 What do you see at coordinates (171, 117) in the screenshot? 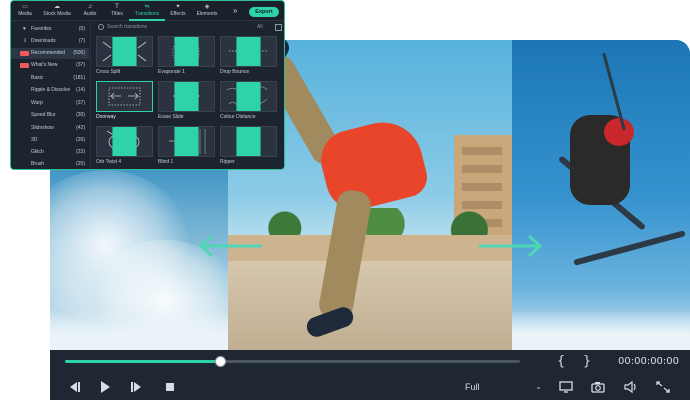
I see `transition-label: Erase Slide` at bounding box center [171, 117].